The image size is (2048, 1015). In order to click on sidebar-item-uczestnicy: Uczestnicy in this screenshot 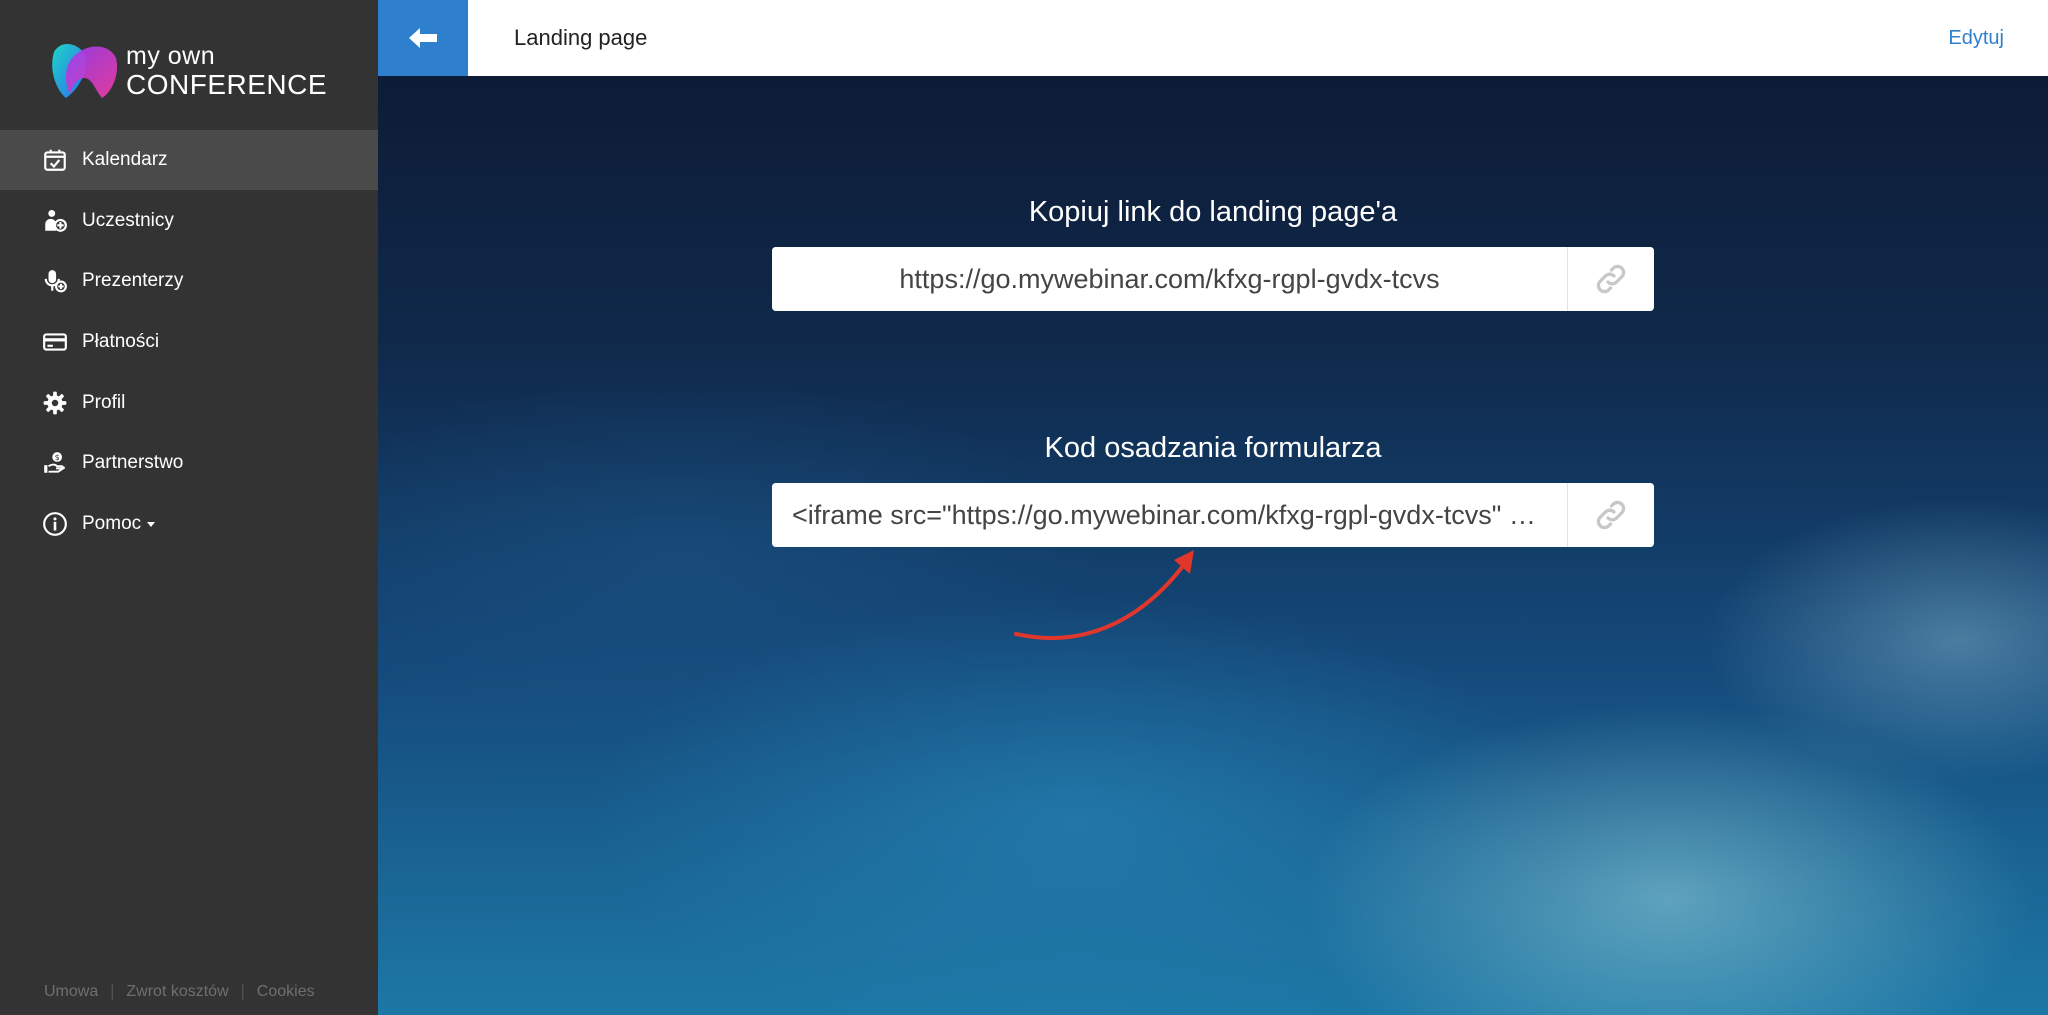, I will do `click(189, 221)`.